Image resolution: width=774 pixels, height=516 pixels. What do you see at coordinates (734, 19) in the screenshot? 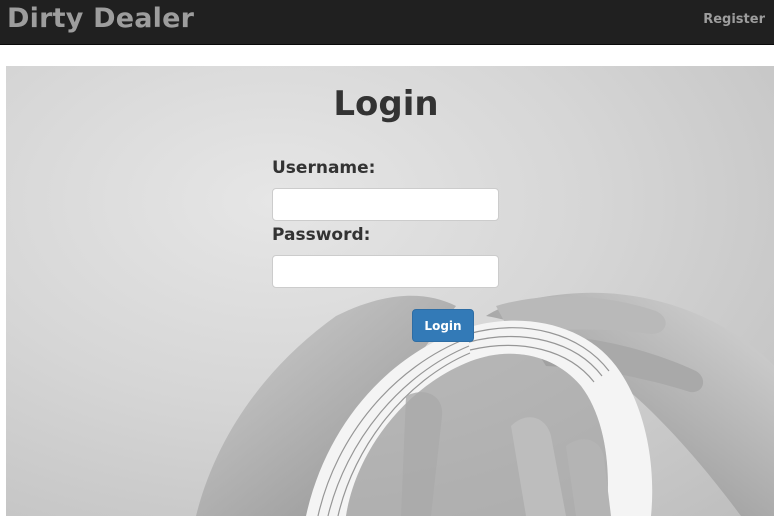
I see `register-link: Register` at bounding box center [734, 19].